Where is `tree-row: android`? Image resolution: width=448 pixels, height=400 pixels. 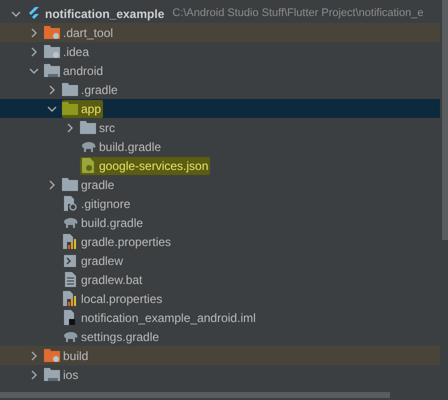
tree-row: android is located at coordinates (220, 70).